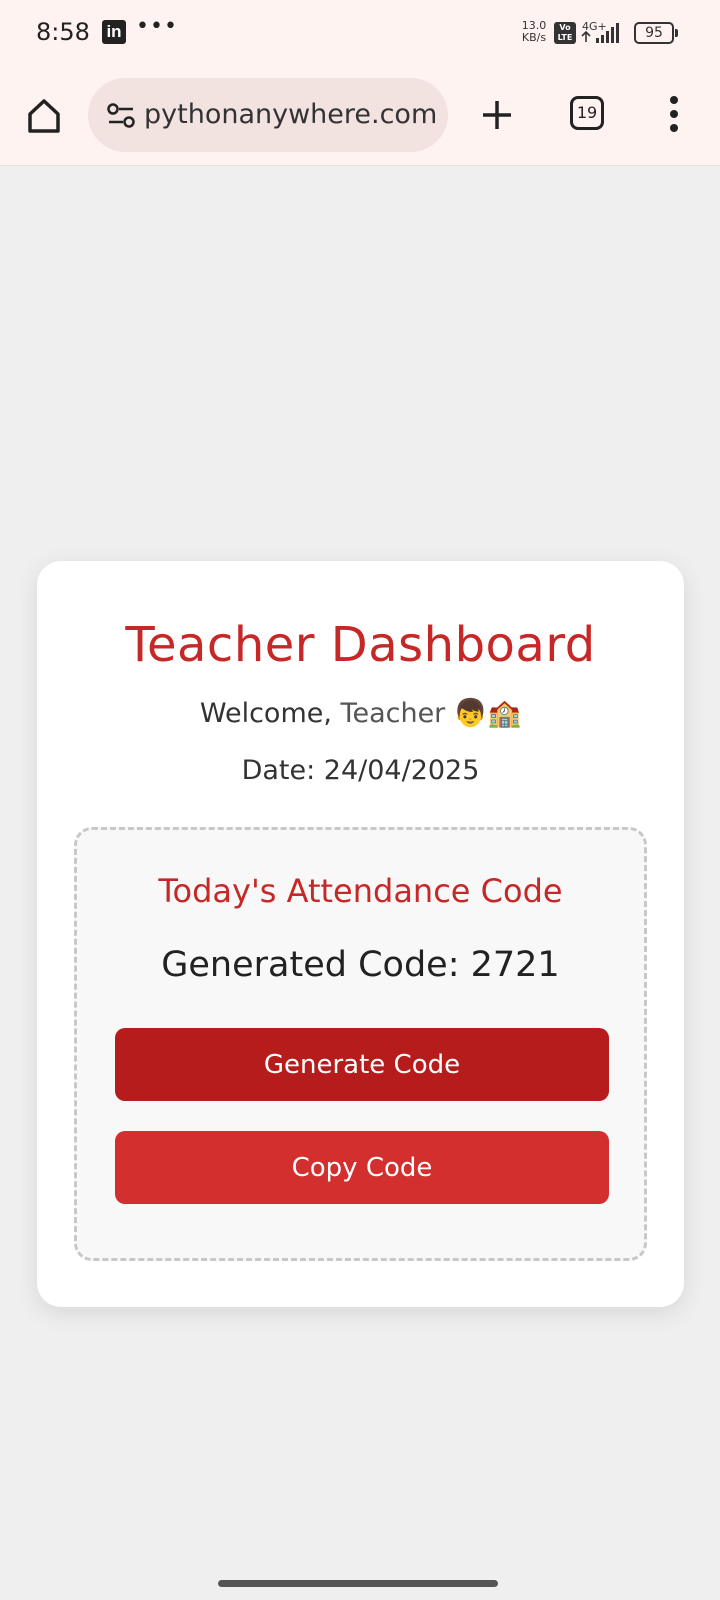 This screenshot has height=1600, width=720. What do you see at coordinates (594, 26) in the screenshot?
I see `network-type-label: 4G+` at bounding box center [594, 26].